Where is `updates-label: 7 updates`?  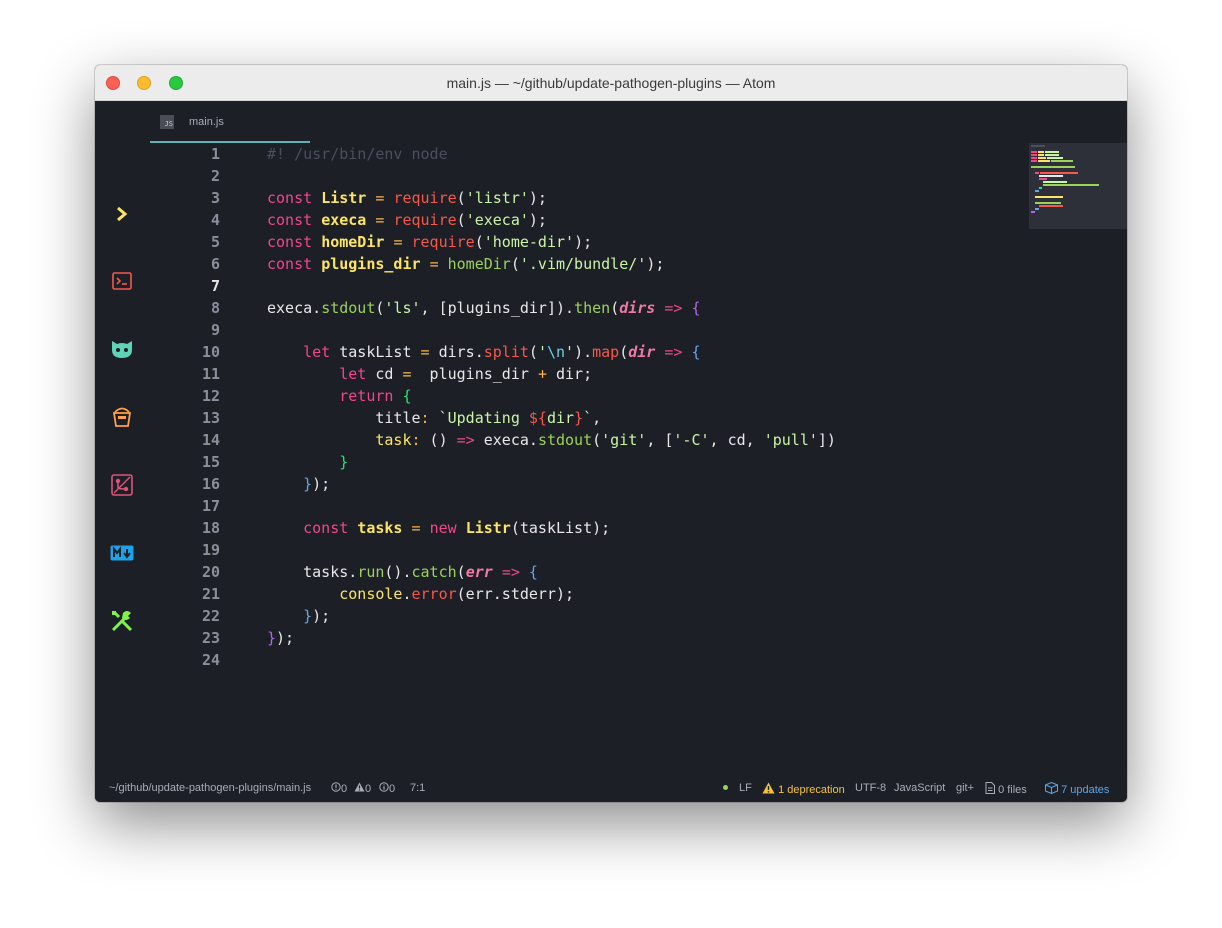 updates-label: 7 updates is located at coordinates (1085, 790).